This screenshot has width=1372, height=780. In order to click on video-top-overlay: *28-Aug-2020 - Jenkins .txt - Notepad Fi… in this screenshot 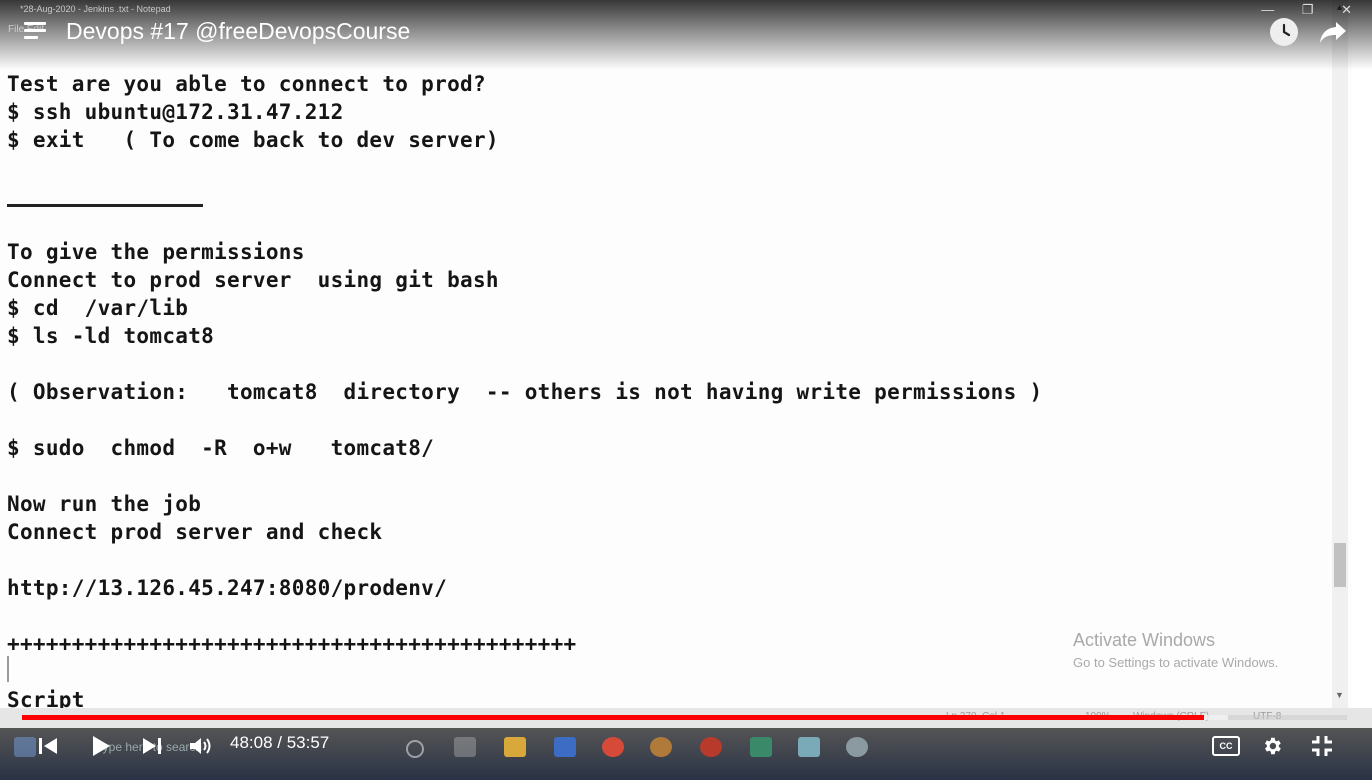, I will do `click(686, 35)`.